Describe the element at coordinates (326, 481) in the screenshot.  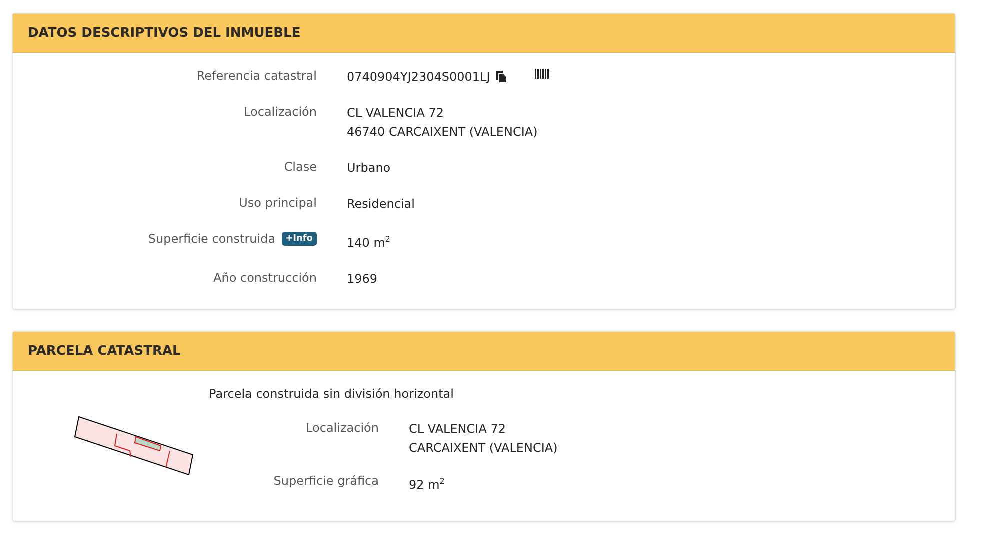
I see `field-label: Superficie gráfica` at that location.